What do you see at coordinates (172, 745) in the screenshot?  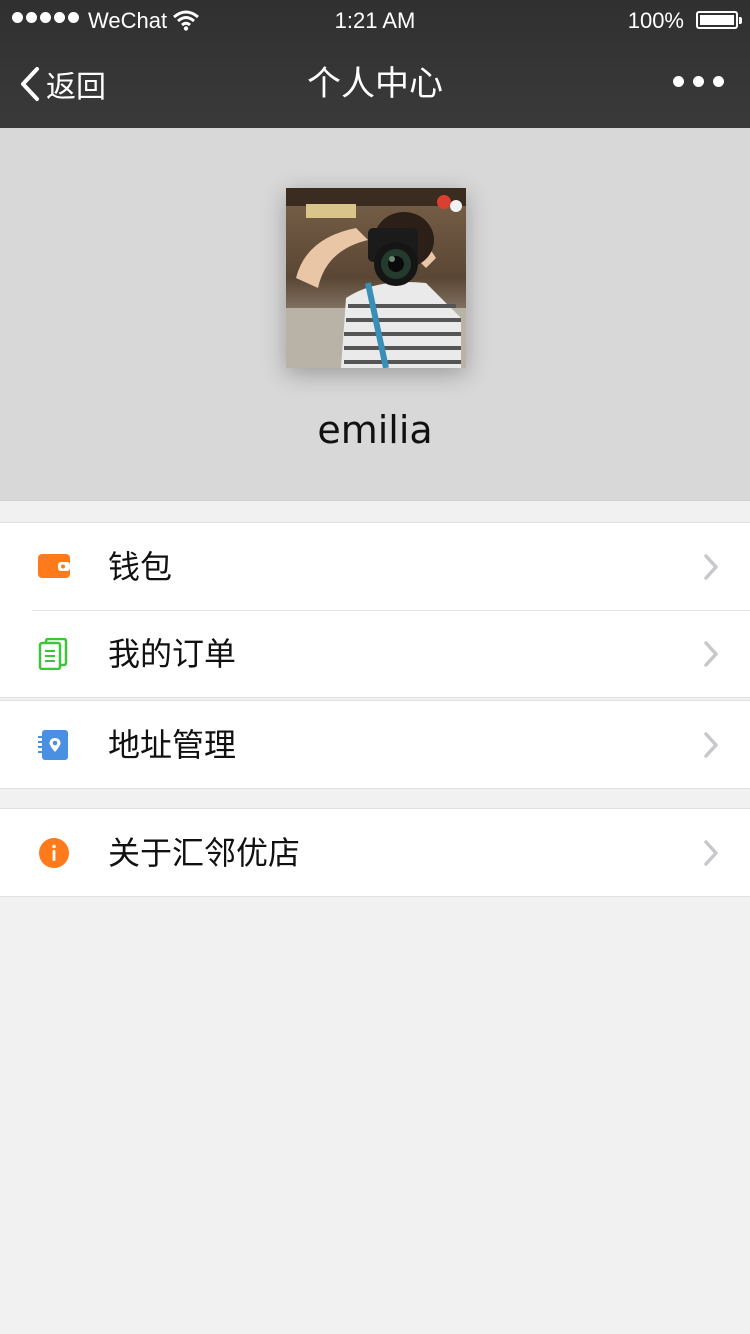 I see `menu-item-label: 地址管理` at bounding box center [172, 745].